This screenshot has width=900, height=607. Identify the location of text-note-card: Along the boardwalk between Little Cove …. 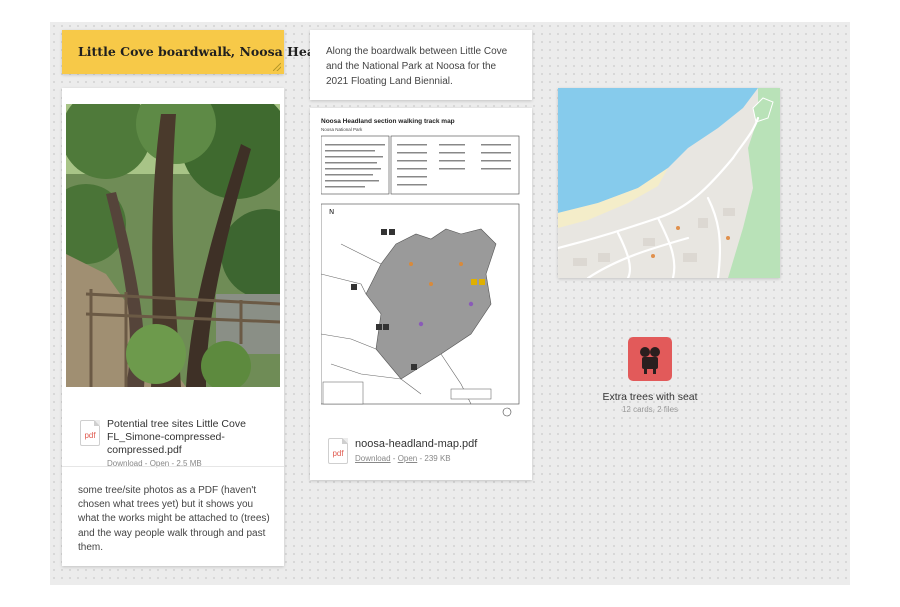
(421, 65).